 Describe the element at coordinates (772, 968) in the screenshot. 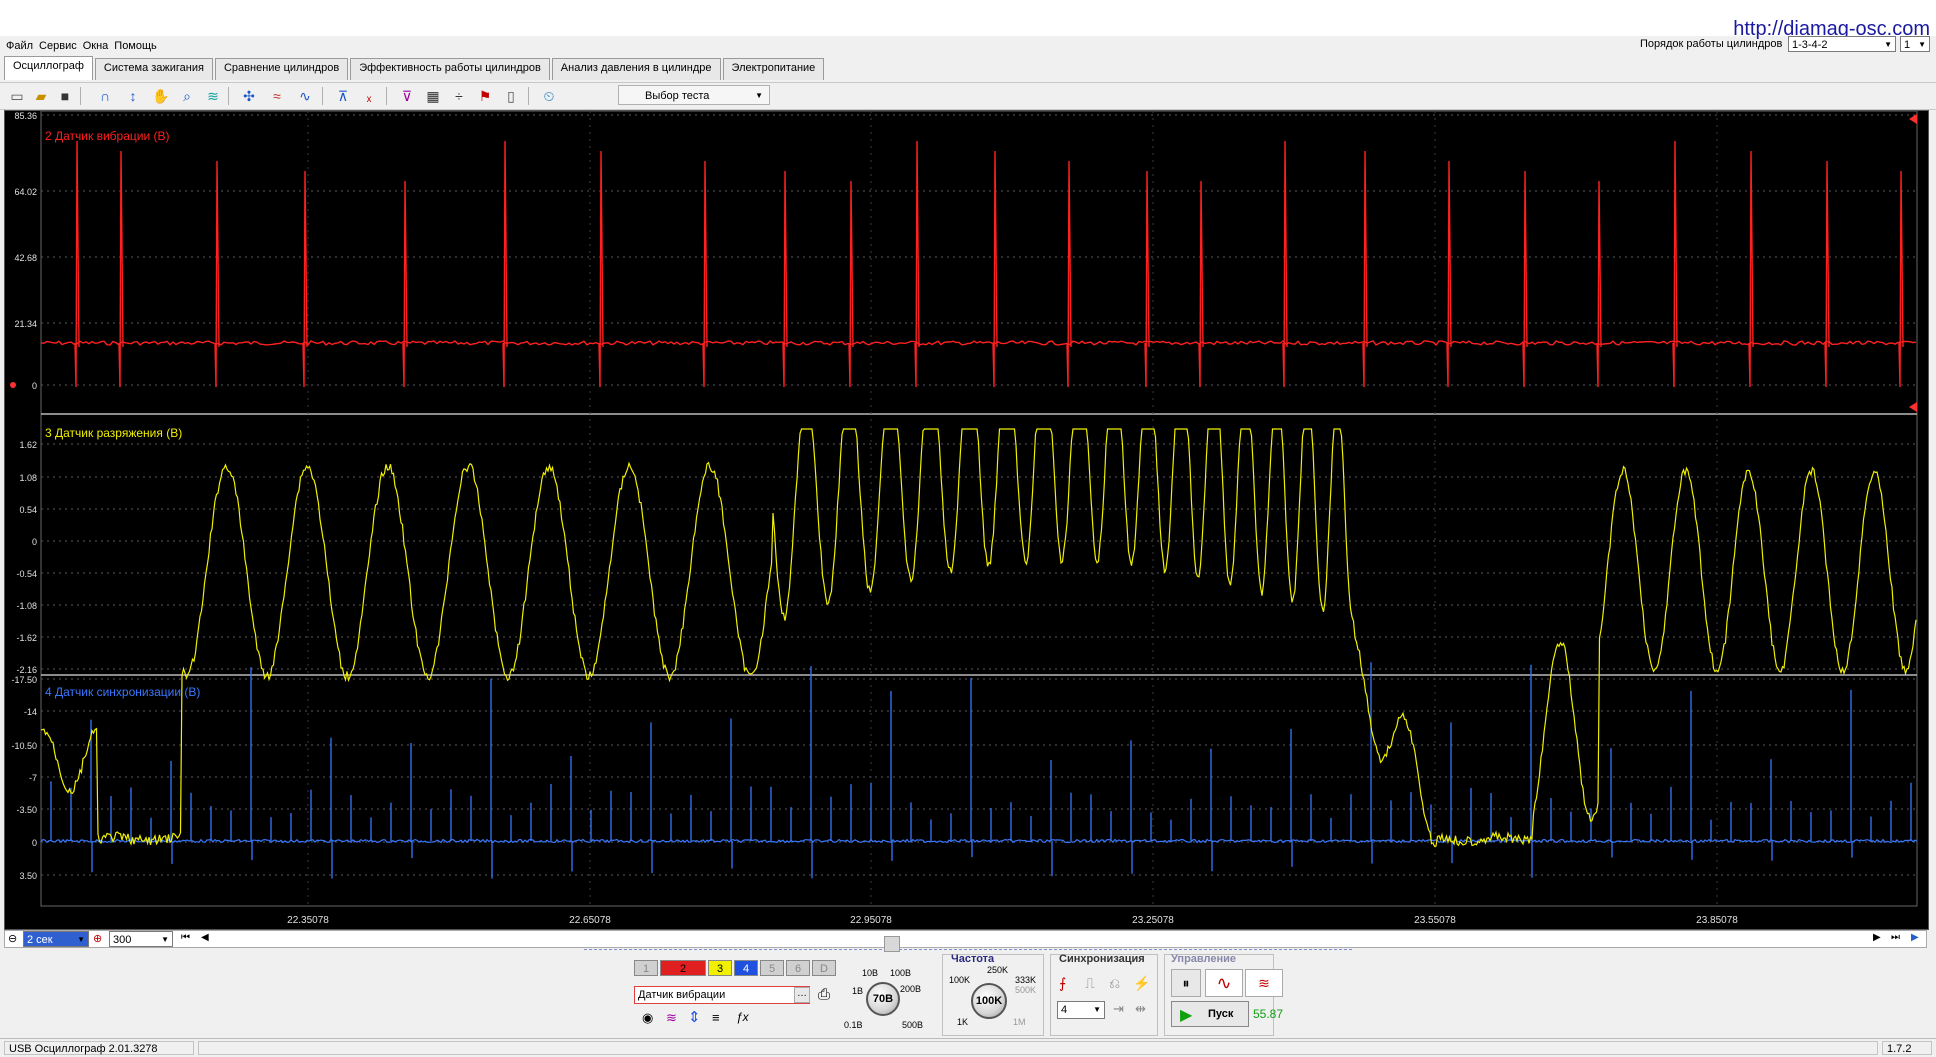

I see `channel-5-button: 5` at that location.